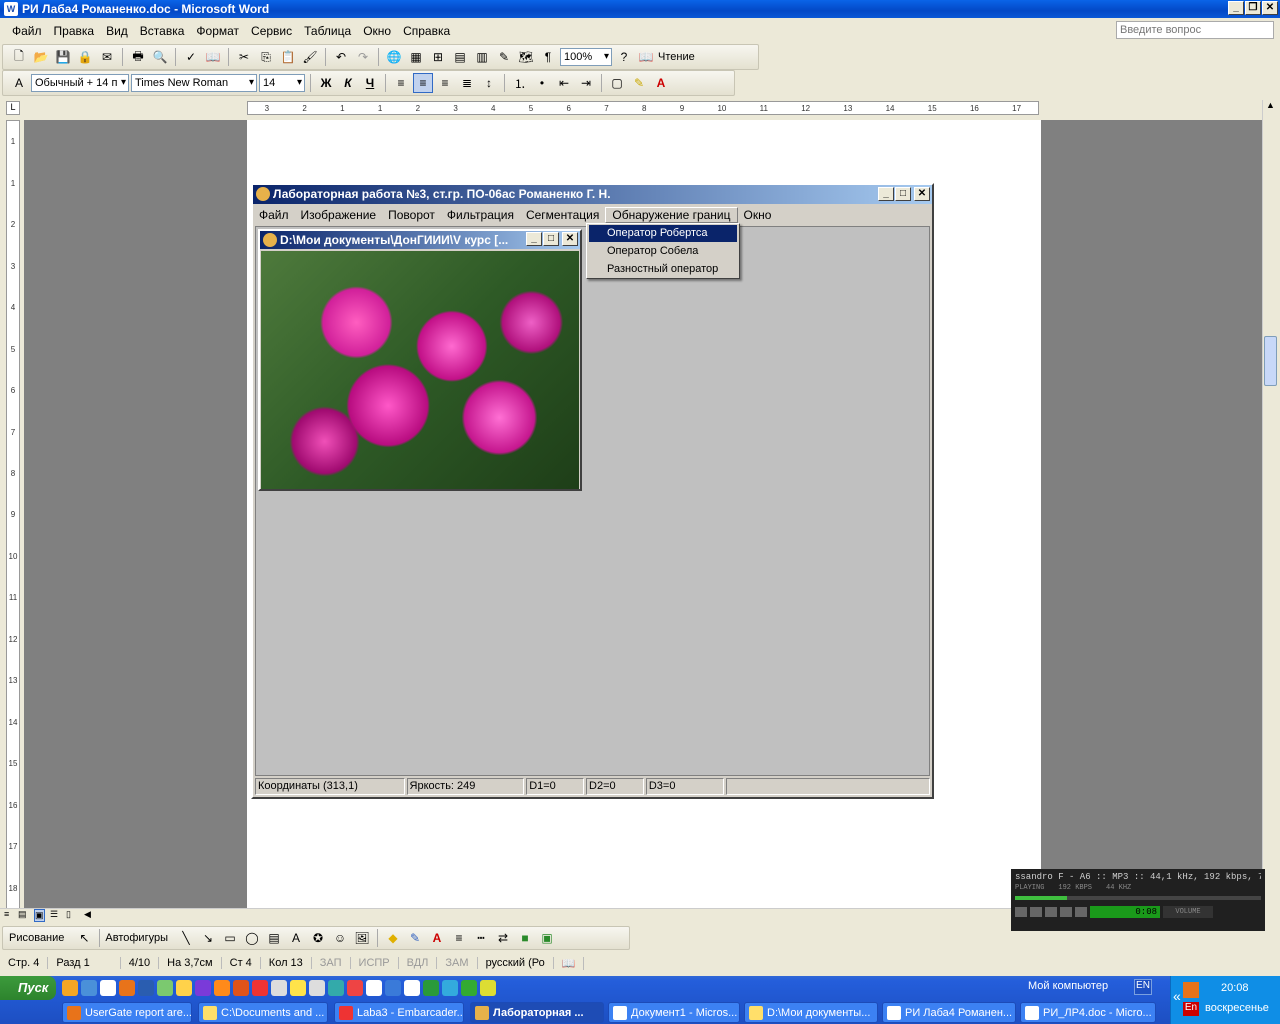 This screenshot has height=1024, width=1280. Describe the element at coordinates (244, 57) in the screenshot. I see `cut-icon: ✂` at that location.